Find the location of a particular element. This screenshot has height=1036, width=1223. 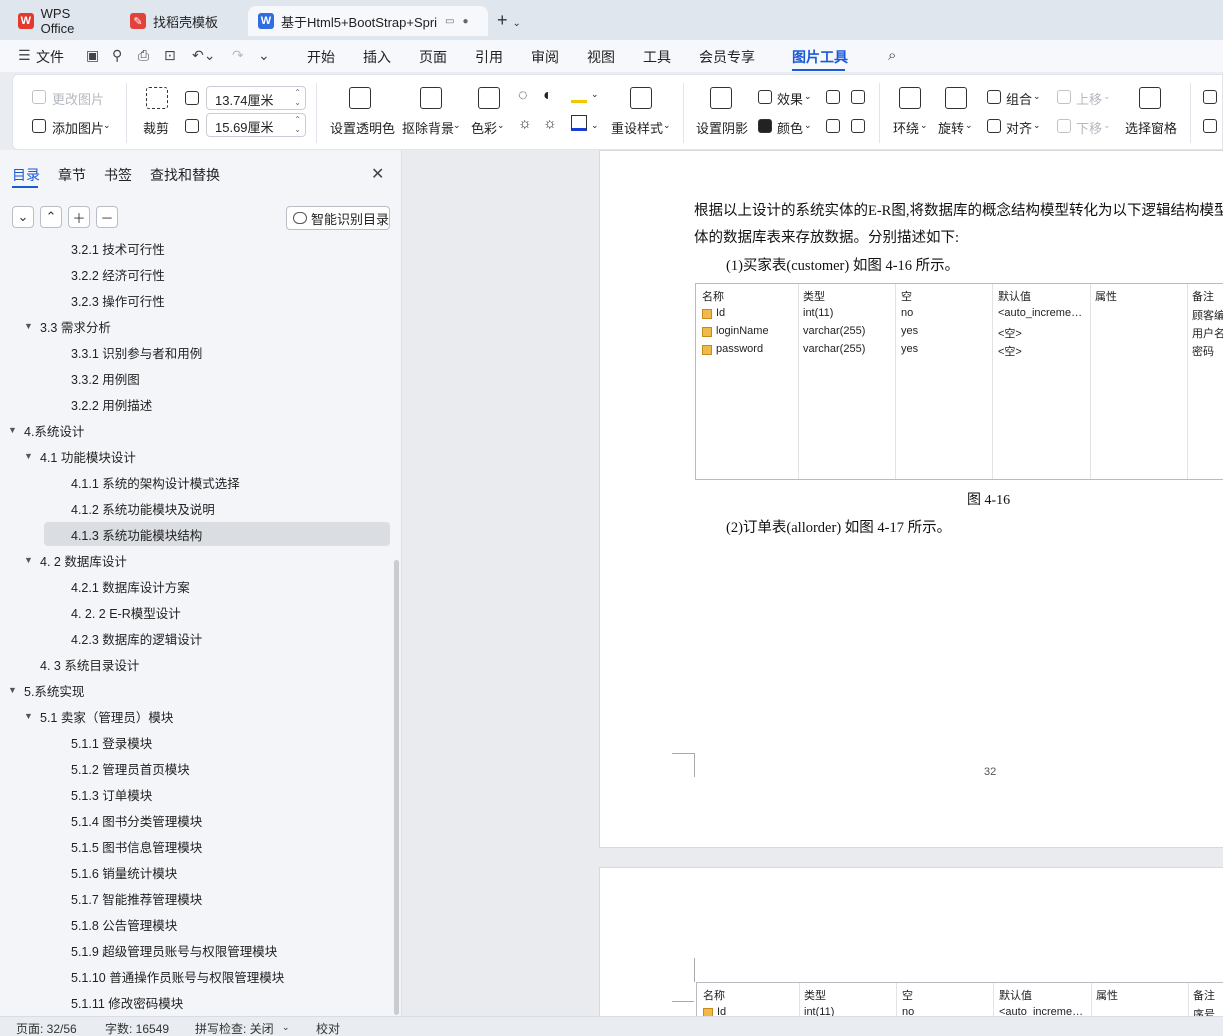

border-color-icon is located at coordinates (579, 123).